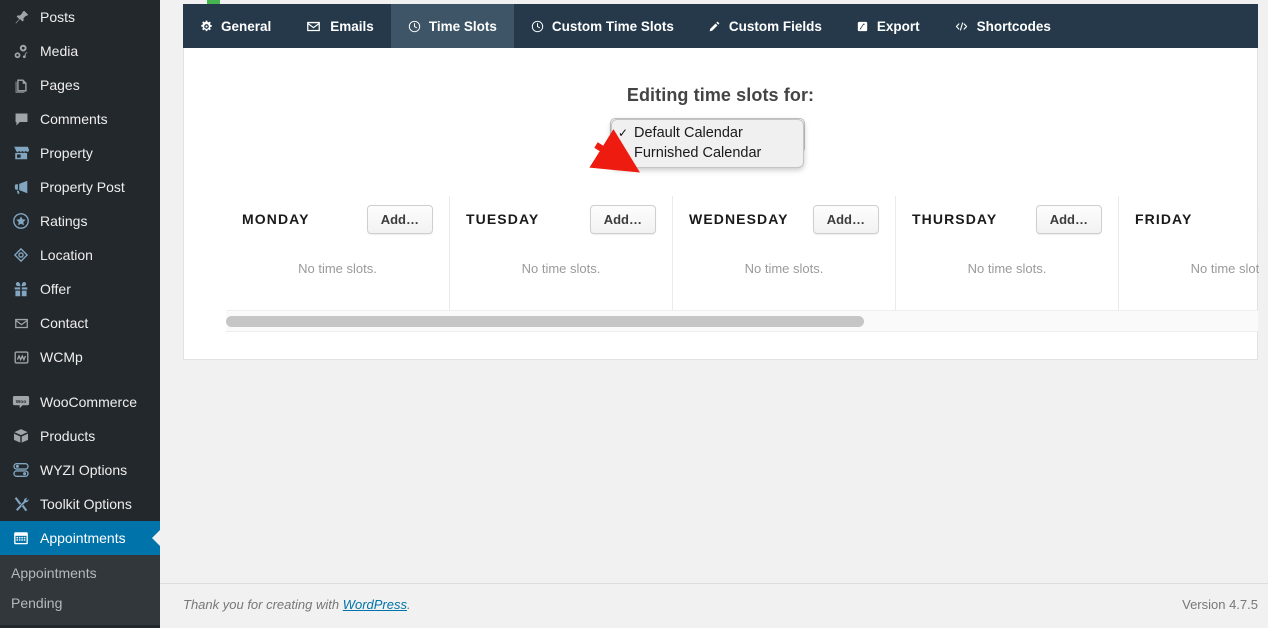 This screenshot has width=1268, height=628. I want to click on sidebar-item-comments: Comments, so click(80, 119).